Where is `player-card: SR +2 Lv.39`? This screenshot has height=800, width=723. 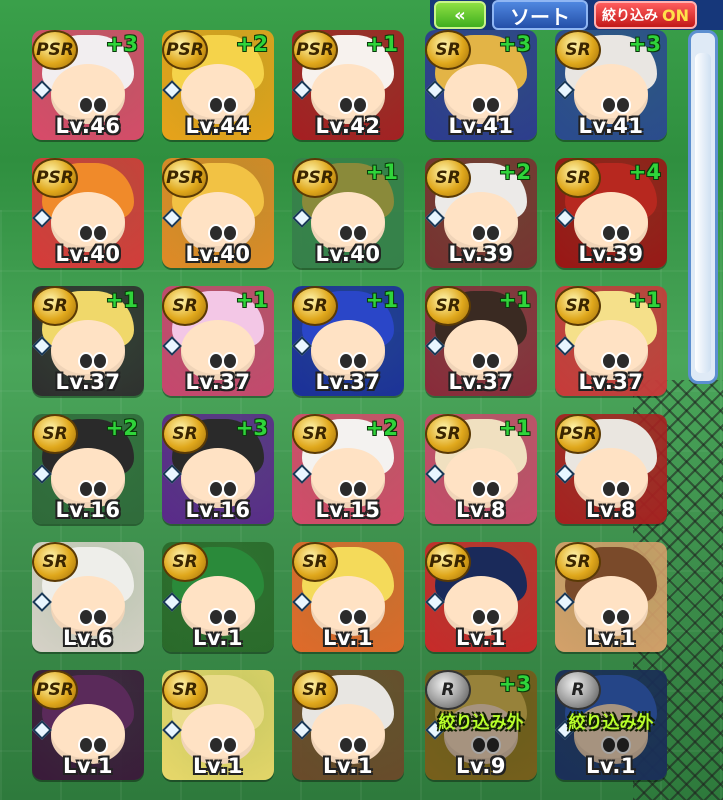 player-card: SR +2 Lv.39 is located at coordinates (481, 213).